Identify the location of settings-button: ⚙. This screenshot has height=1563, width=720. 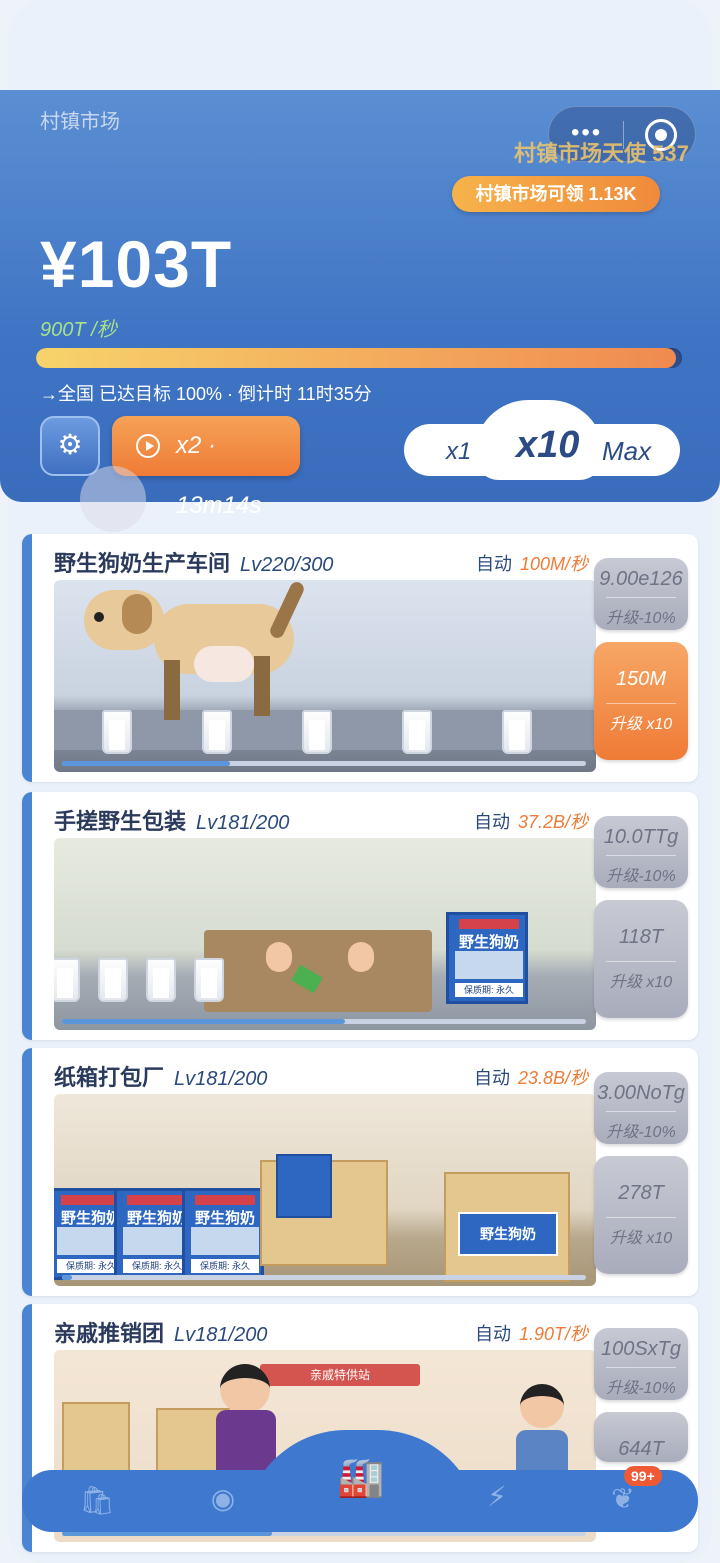
(70, 446).